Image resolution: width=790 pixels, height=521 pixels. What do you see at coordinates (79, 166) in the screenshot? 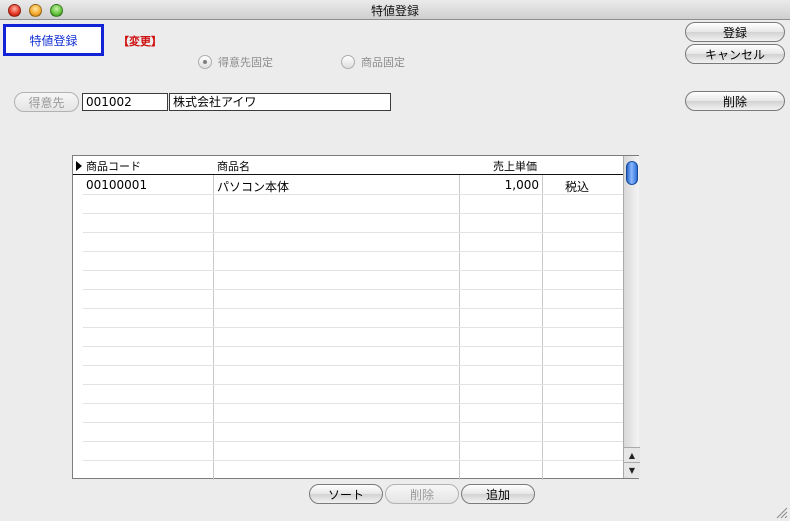
I see `row-indicator-icon` at bounding box center [79, 166].